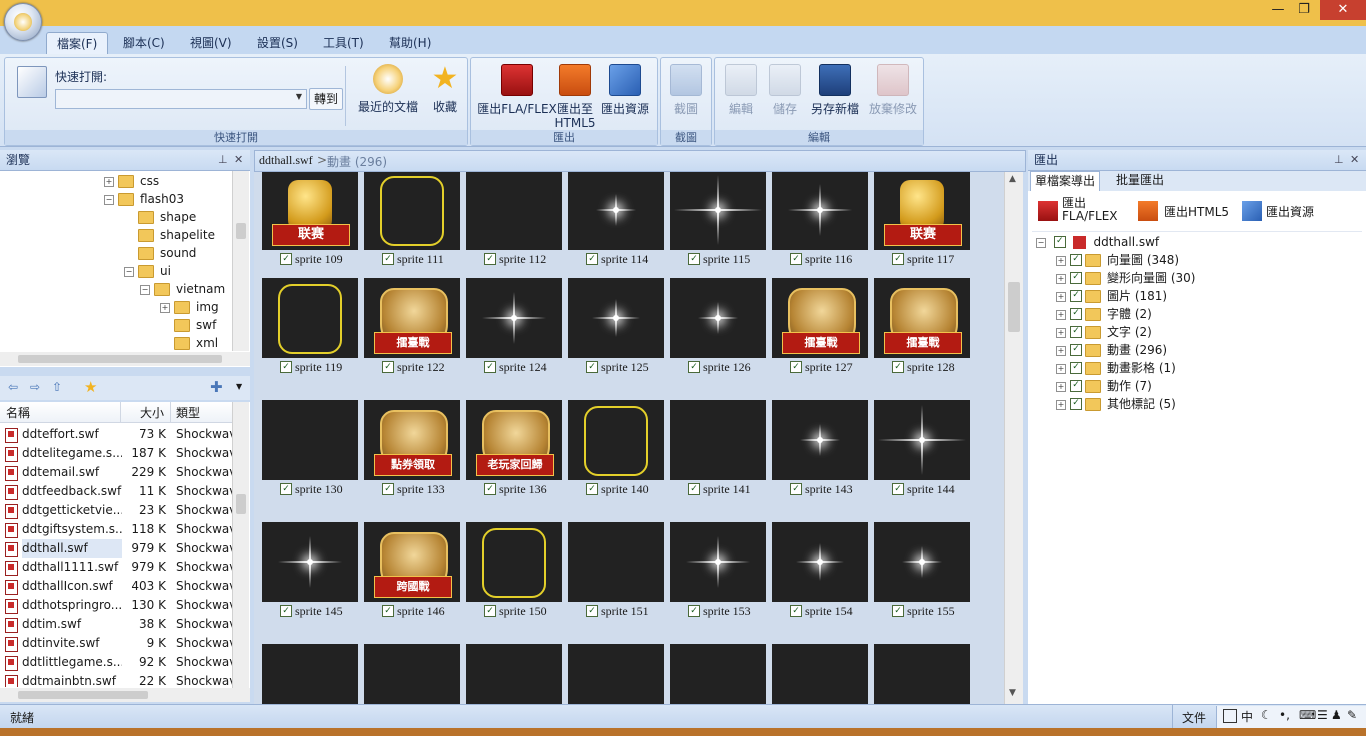  Describe the element at coordinates (820, 577) in the screenshot. I see `sprite-cell: ✓ sprite 154` at that location.